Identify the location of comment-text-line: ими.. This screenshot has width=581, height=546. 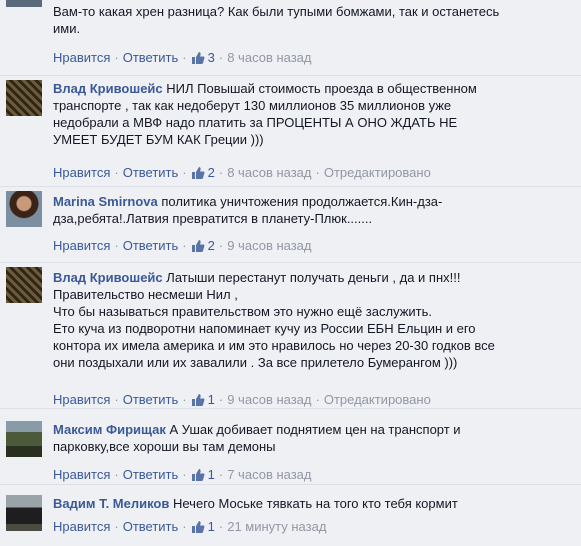
(67, 28).